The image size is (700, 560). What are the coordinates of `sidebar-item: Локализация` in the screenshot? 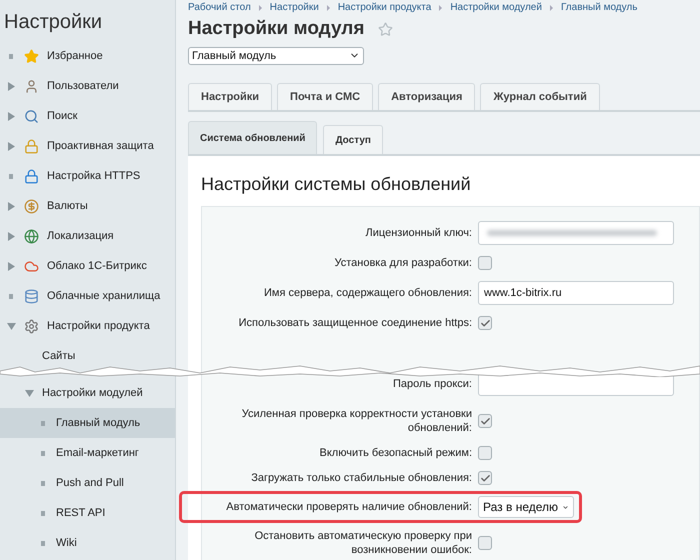 It's located at (87, 236).